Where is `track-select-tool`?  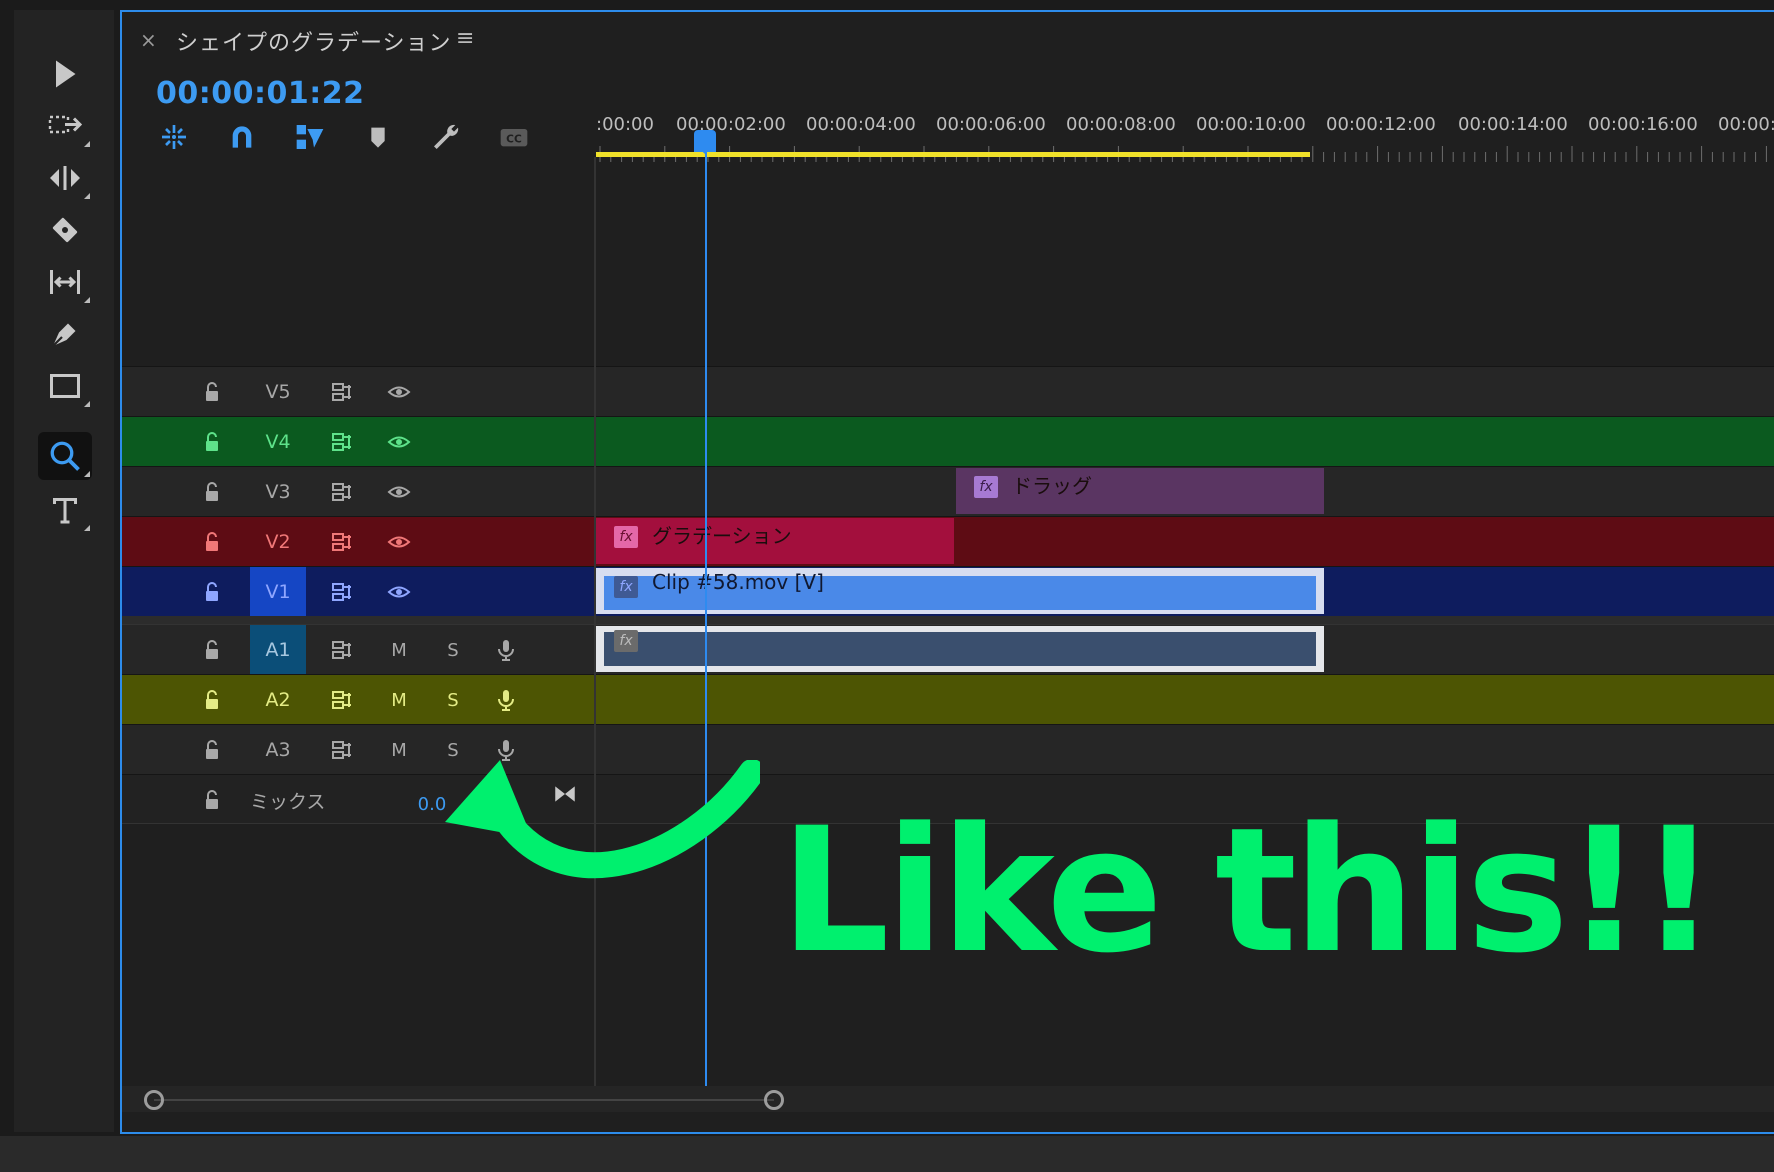
track-select-tool is located at coordinates (65, 126).